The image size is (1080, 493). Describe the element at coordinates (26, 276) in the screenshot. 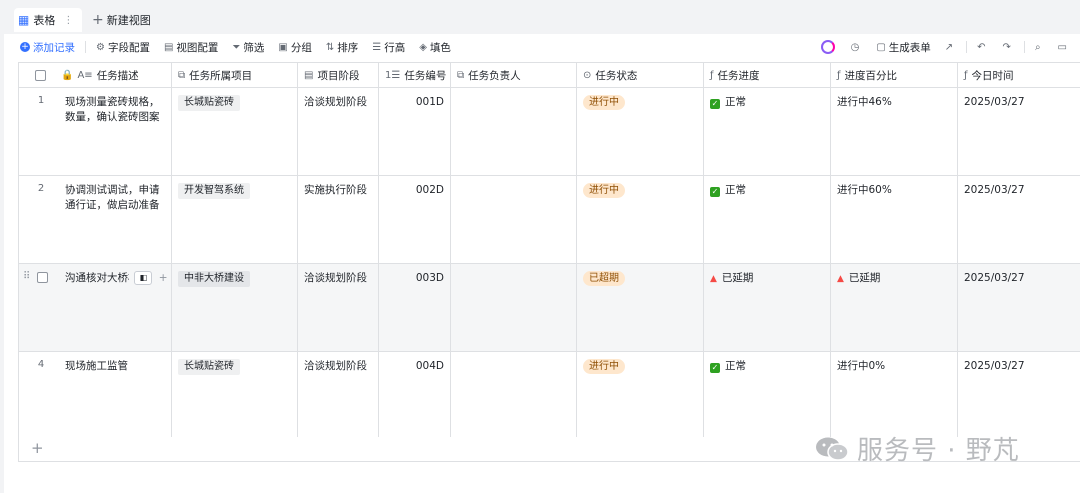

I see `drag-handle-icon: ⠿` at that location.